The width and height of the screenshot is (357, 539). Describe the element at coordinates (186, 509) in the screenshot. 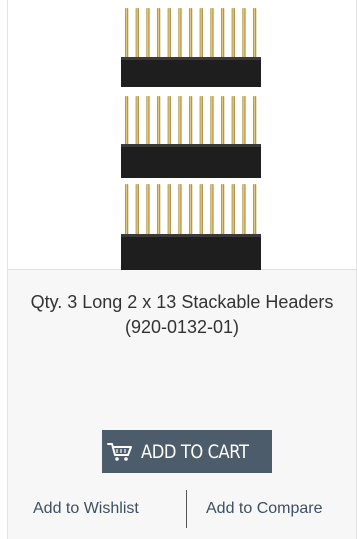

I see `link-divider` at that location.